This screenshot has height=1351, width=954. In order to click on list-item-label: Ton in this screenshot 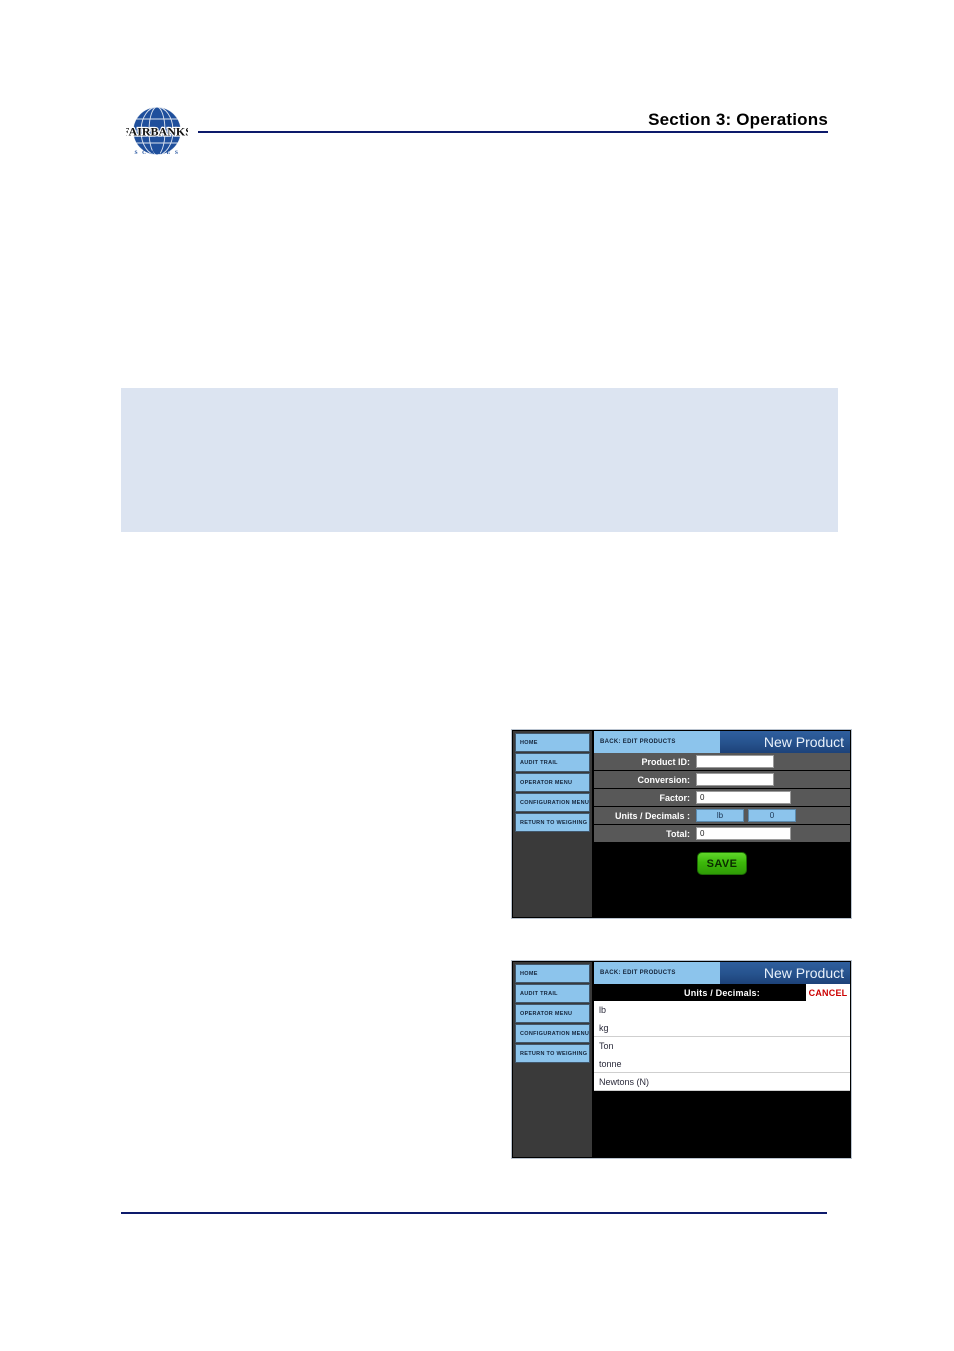, I will do `click(606, 1045)`.